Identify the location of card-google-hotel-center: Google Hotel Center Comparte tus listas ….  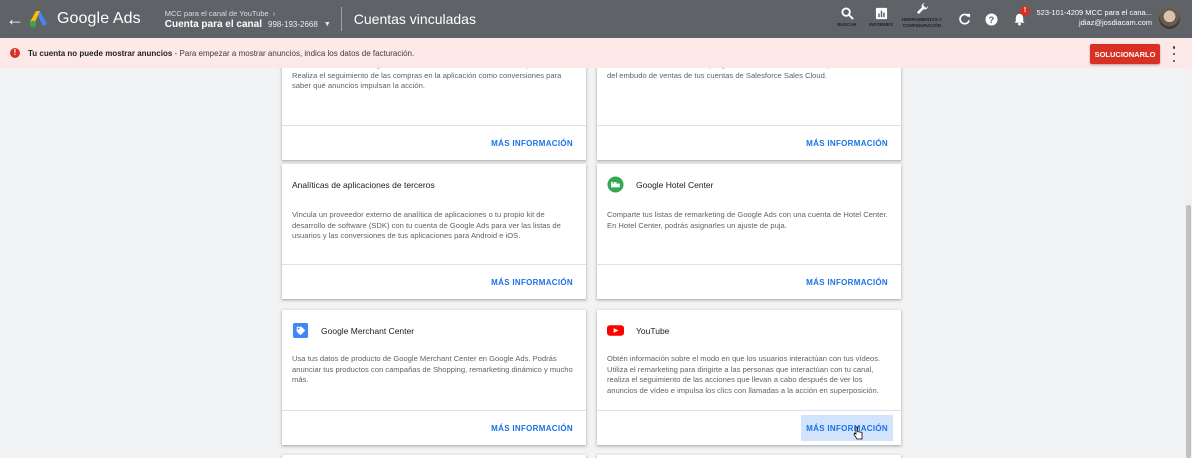
(749, 231).